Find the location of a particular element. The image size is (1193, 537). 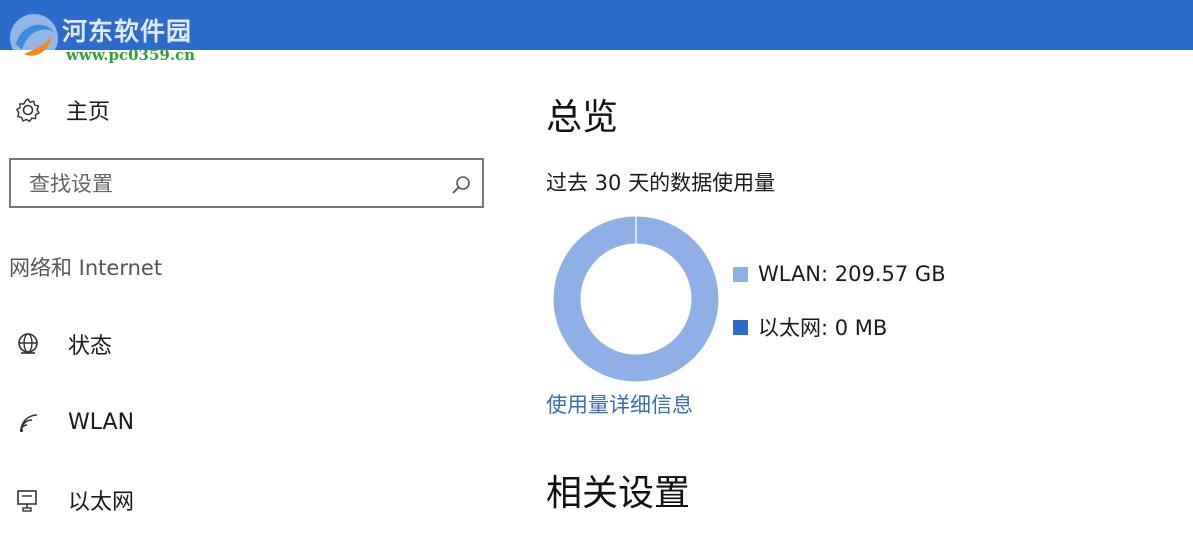

page-title: 总览 is located at coordinates (582, 117).